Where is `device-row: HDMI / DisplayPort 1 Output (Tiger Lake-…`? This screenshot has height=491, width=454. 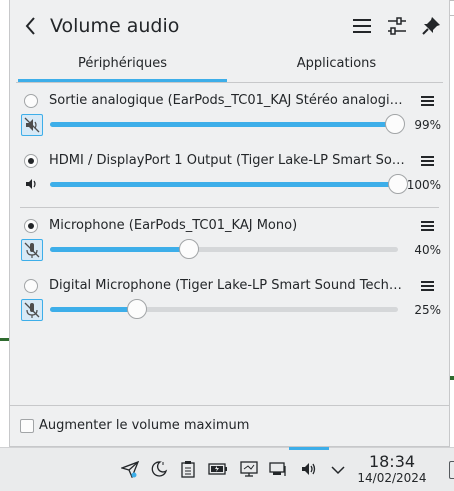
device-row: HDMI / DisplayPort 1 Output (Tiger Lake-… is located at coordinates (230, 176).